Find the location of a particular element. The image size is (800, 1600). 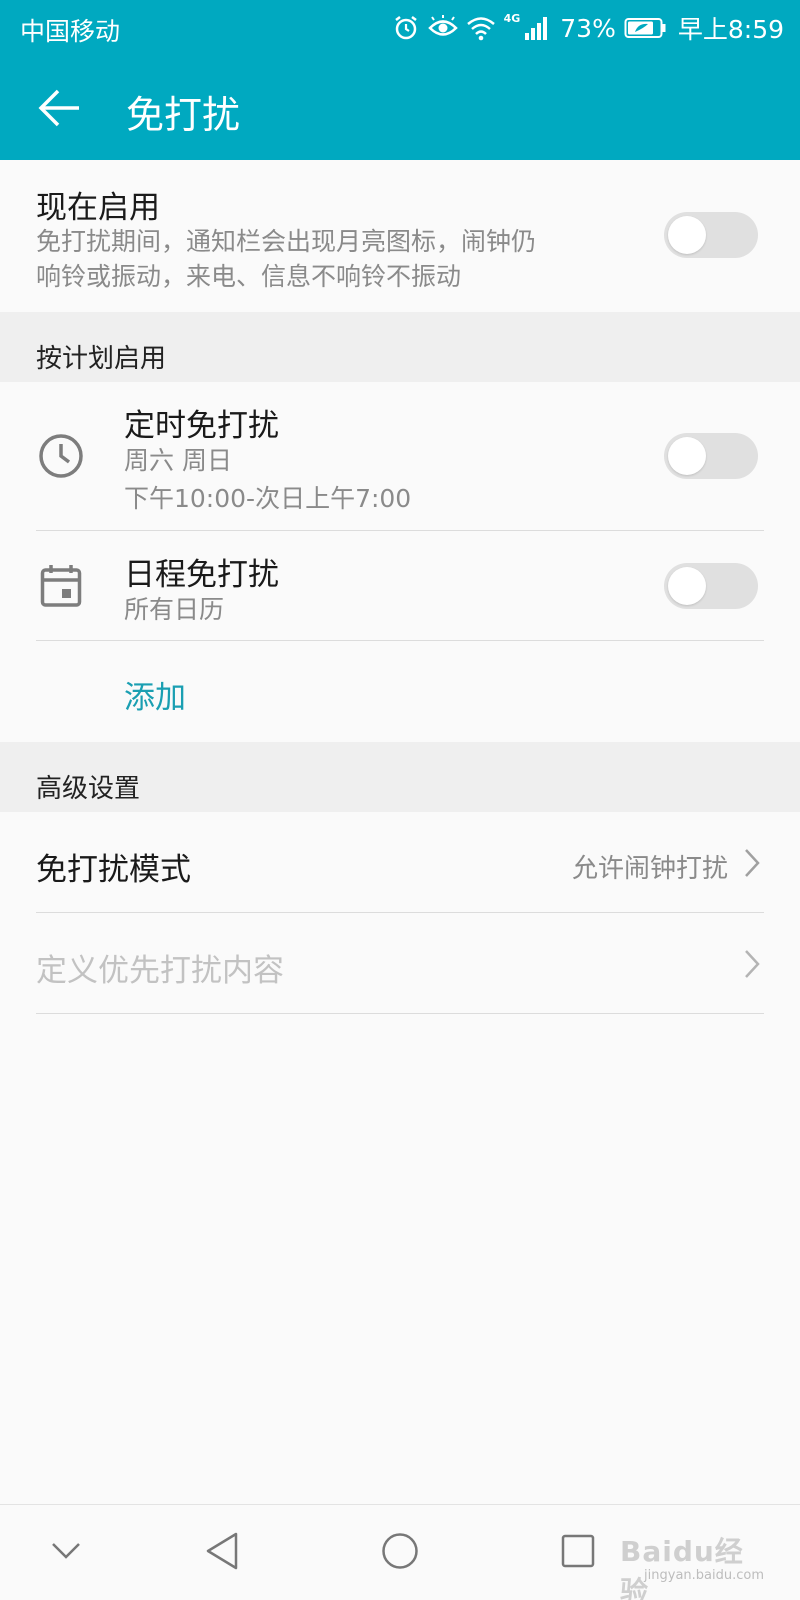

timed-dnd-title: 定时免打扰 is located at coordinates (201, 426).